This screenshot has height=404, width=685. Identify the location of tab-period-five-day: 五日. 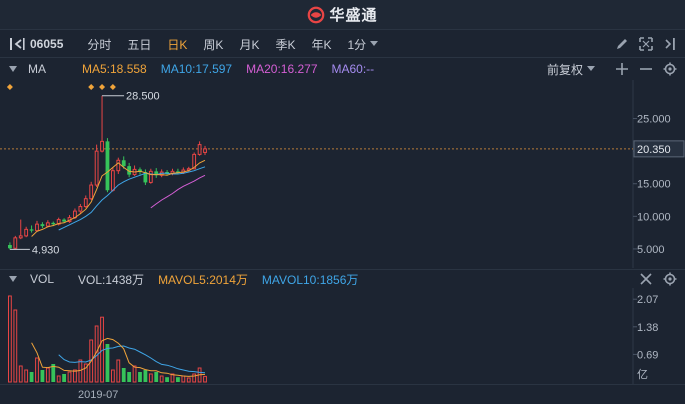
(139, 44).